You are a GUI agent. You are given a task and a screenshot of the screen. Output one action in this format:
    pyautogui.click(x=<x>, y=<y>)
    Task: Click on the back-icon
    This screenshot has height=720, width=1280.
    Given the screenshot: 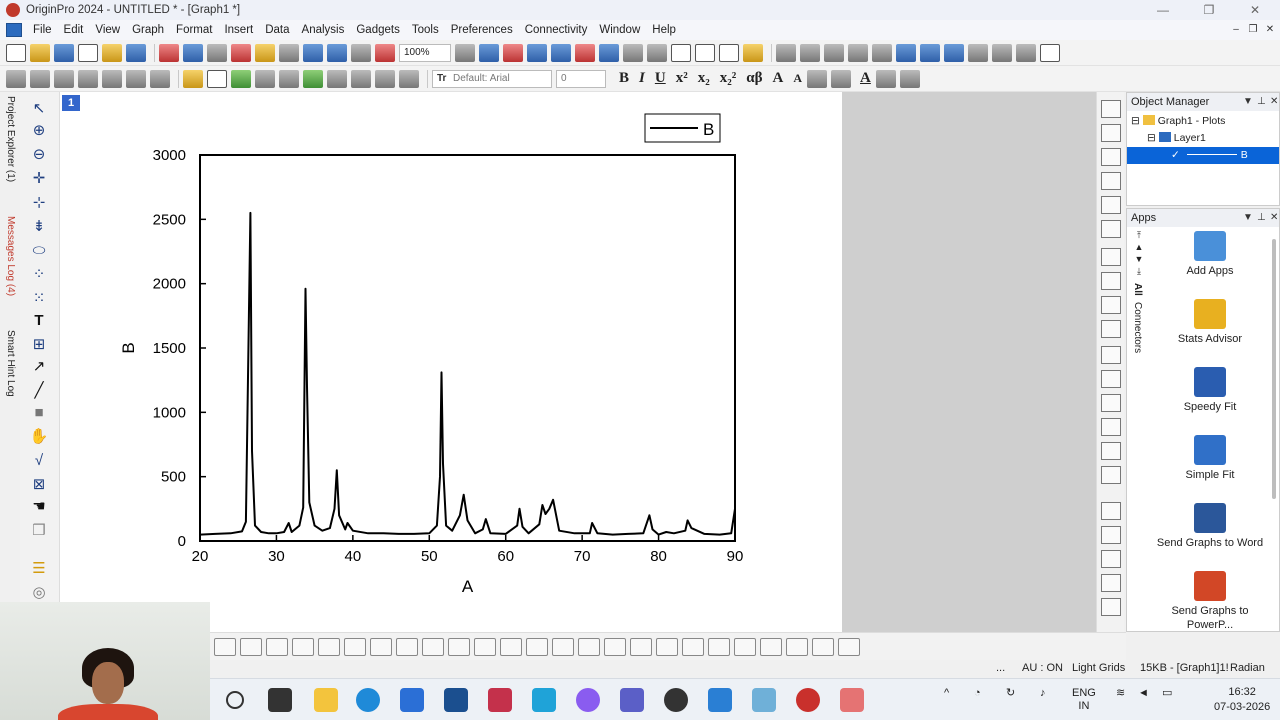 What is the action you would take?
    pyautogui.click(x=16, y=78)
    